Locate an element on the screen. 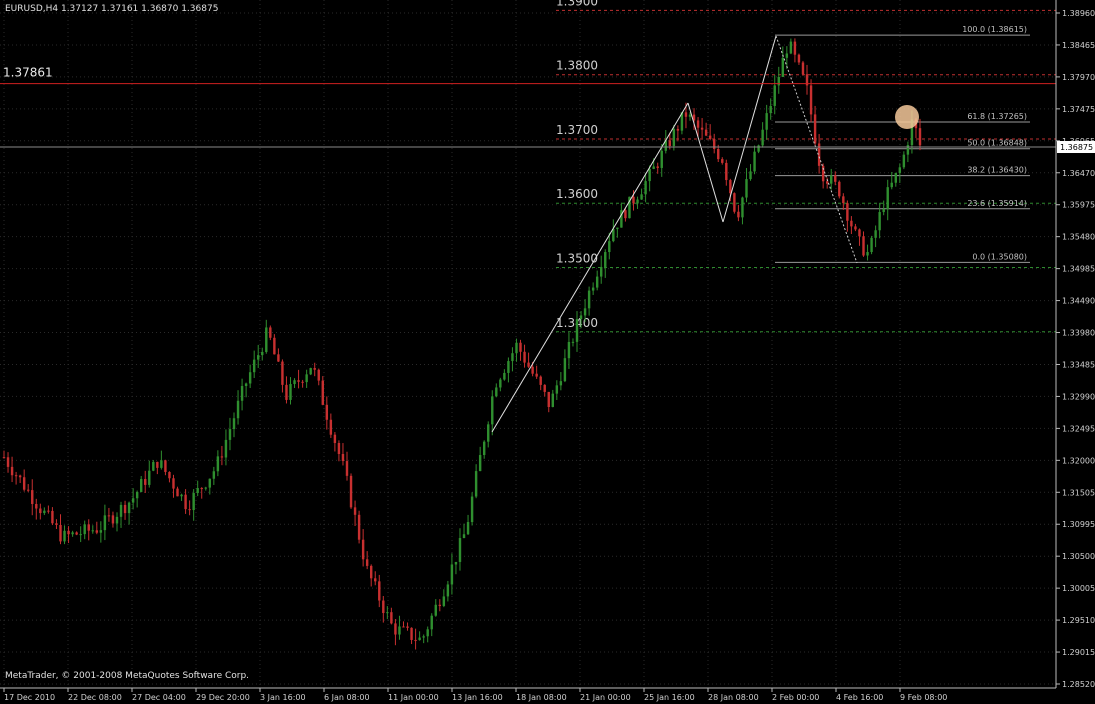  y-tick-label: 1.32495 is located at coordinates (1078, 428).